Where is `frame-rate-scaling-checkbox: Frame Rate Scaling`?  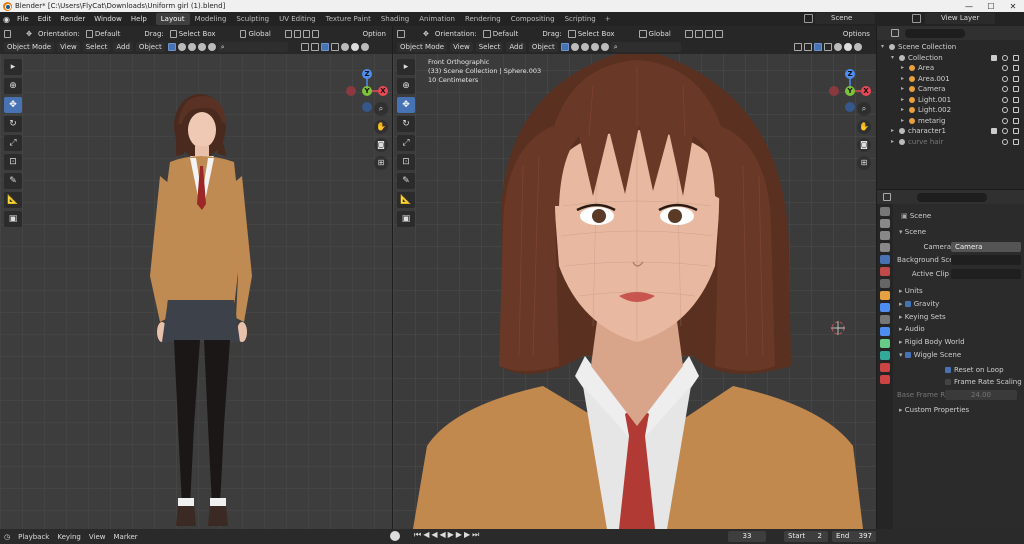
frame-rate-scaling-checkbox: Frame Rate Scaling is located at coordinates (983, 382).